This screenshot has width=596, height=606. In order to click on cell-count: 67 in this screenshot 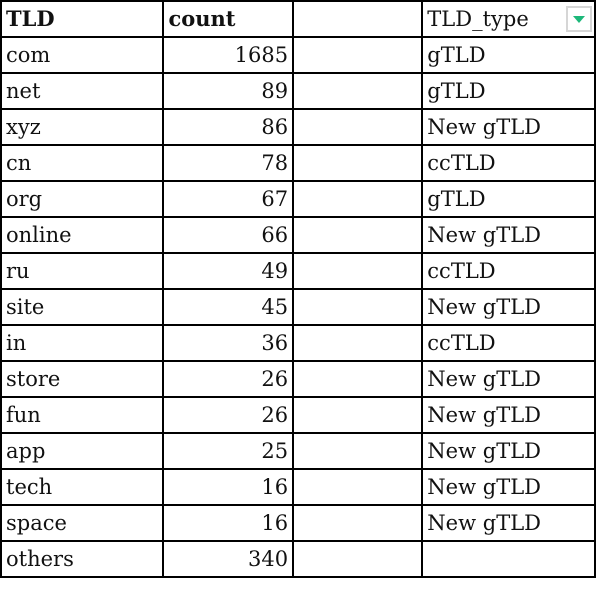, I will do `click(228, 199)`.